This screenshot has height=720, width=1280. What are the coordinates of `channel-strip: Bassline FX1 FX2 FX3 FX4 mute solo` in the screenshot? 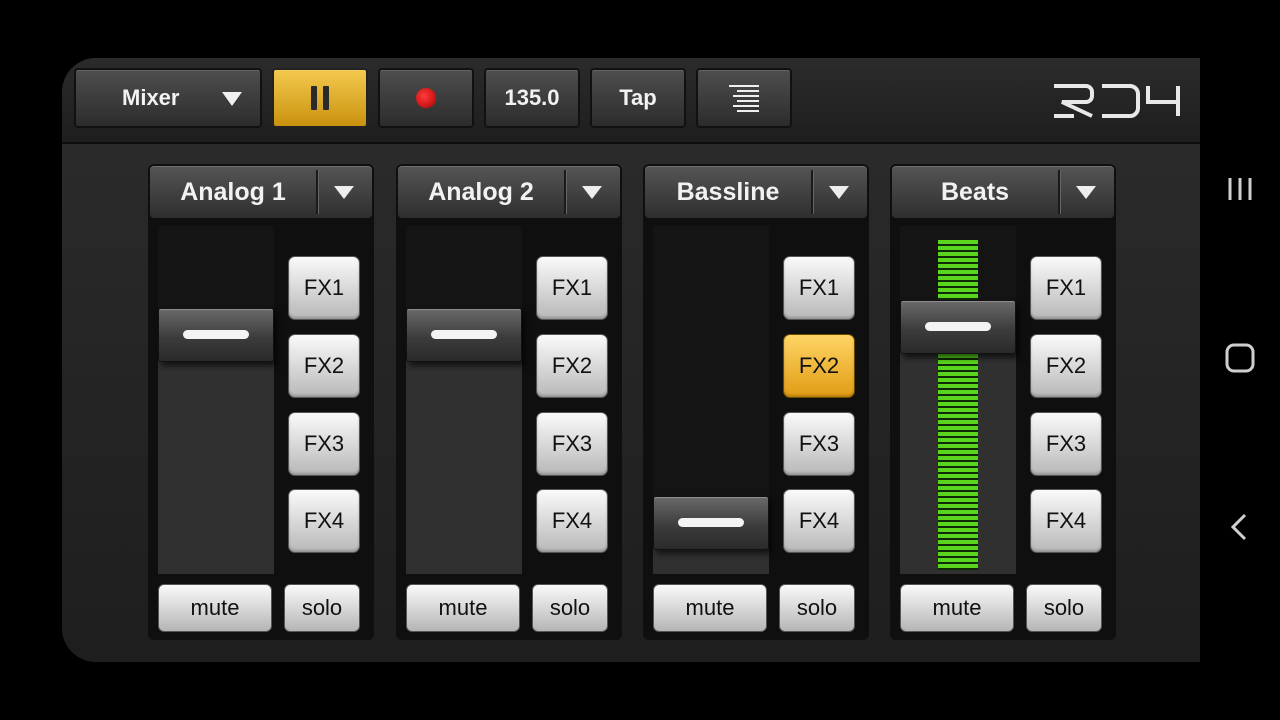 It's located at (756, 402).